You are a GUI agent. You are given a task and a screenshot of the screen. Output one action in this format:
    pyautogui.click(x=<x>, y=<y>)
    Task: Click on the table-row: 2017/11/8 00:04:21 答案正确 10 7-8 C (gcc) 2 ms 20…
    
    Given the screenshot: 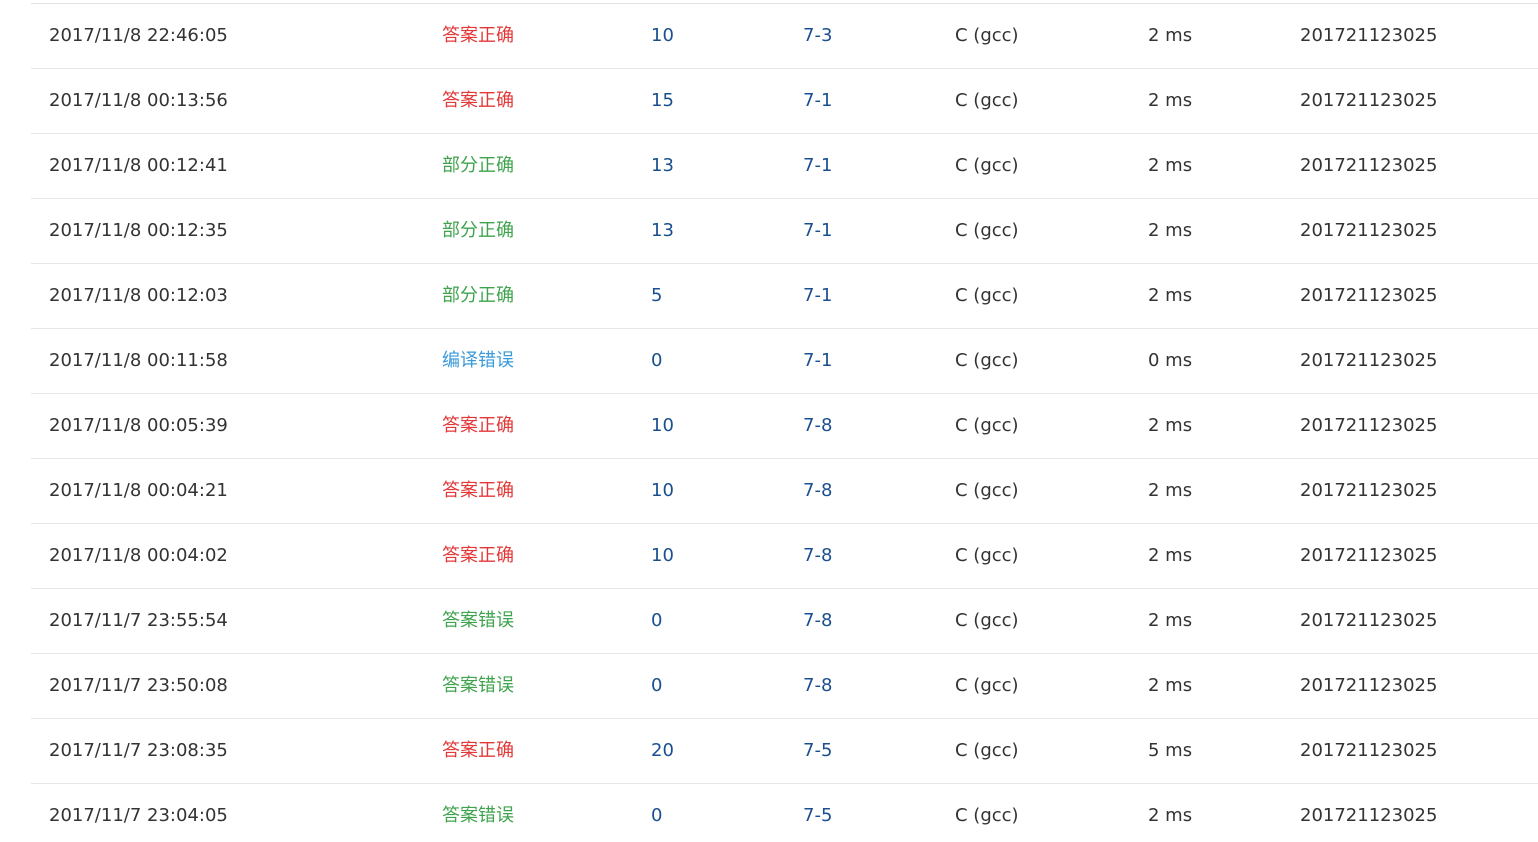 What is the action you would take?
    pyautogui.click(x=784, y=491)
    